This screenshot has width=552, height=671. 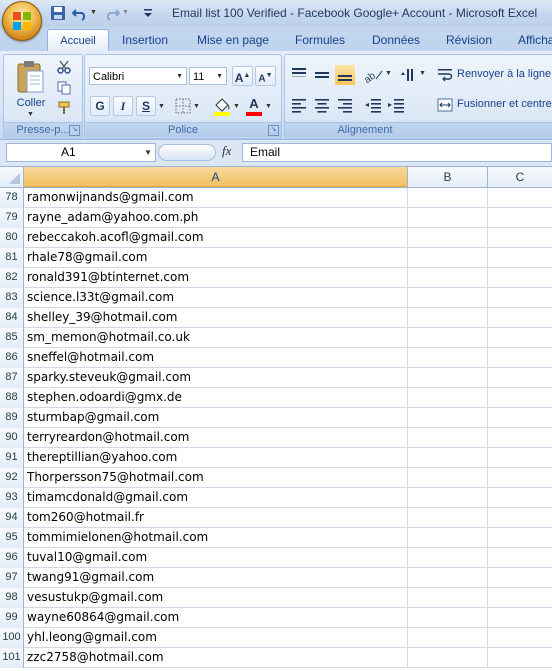 What do you see at coordinates (12, 438) in the screenshot?
I see `row-header: 90` at bounding box center [12, 438].